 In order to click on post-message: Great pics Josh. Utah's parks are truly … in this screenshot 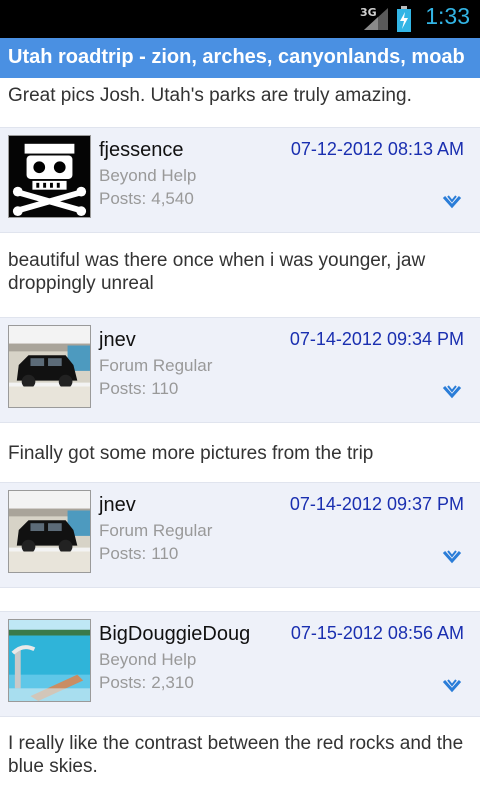, I will do `click(210, 95)`.